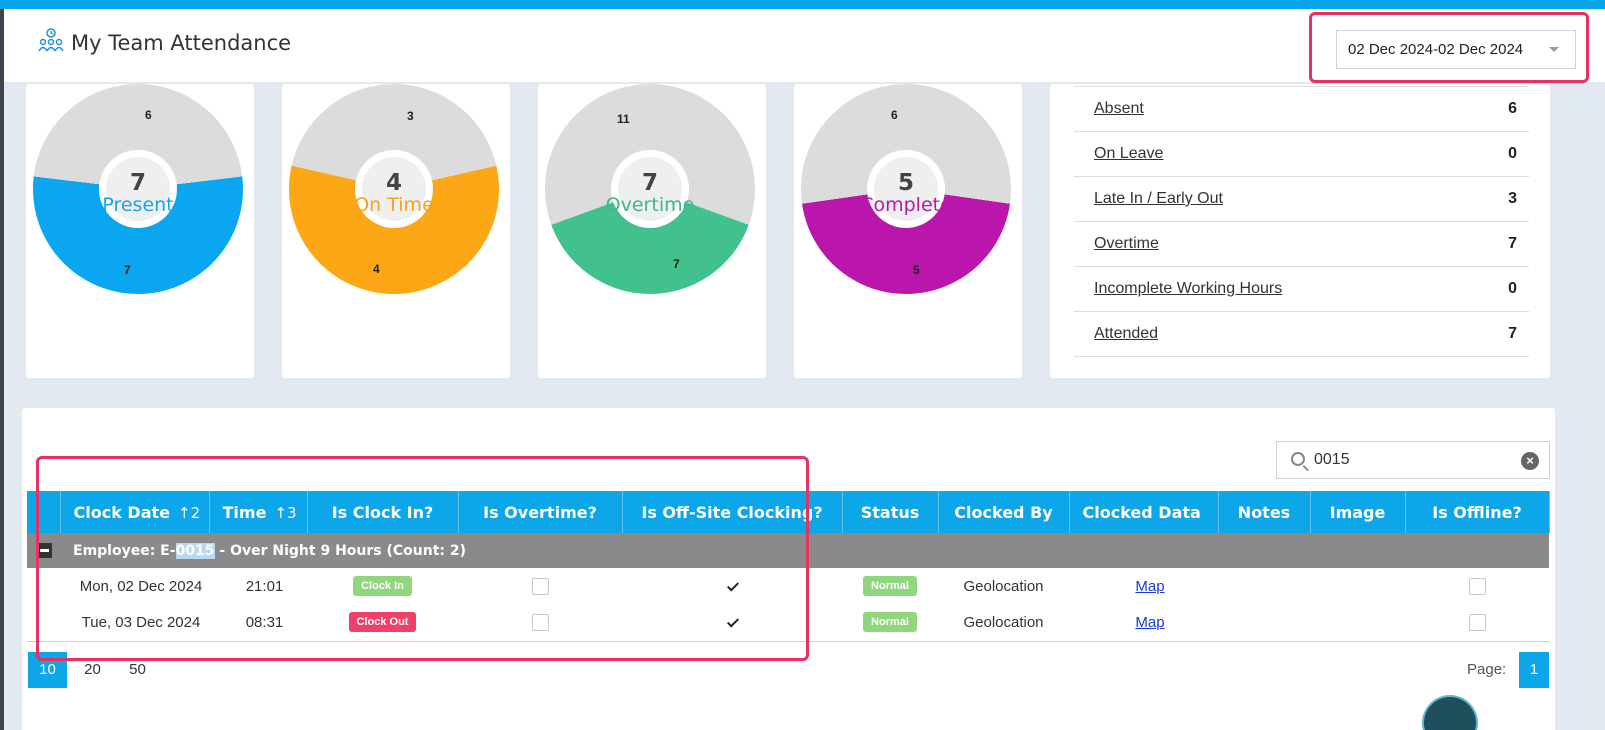 The image size is (1605, 730). I want to click on stat-link-absent: Absent, so click(1119, 109).